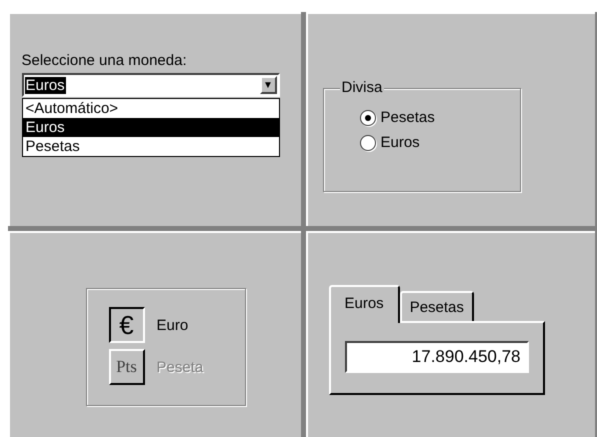 This screenshot has height=437, width=597. Describe the element at coordinates (150, 108) in the screenshot. I see `dropdown-option: <Automático>` at that location.